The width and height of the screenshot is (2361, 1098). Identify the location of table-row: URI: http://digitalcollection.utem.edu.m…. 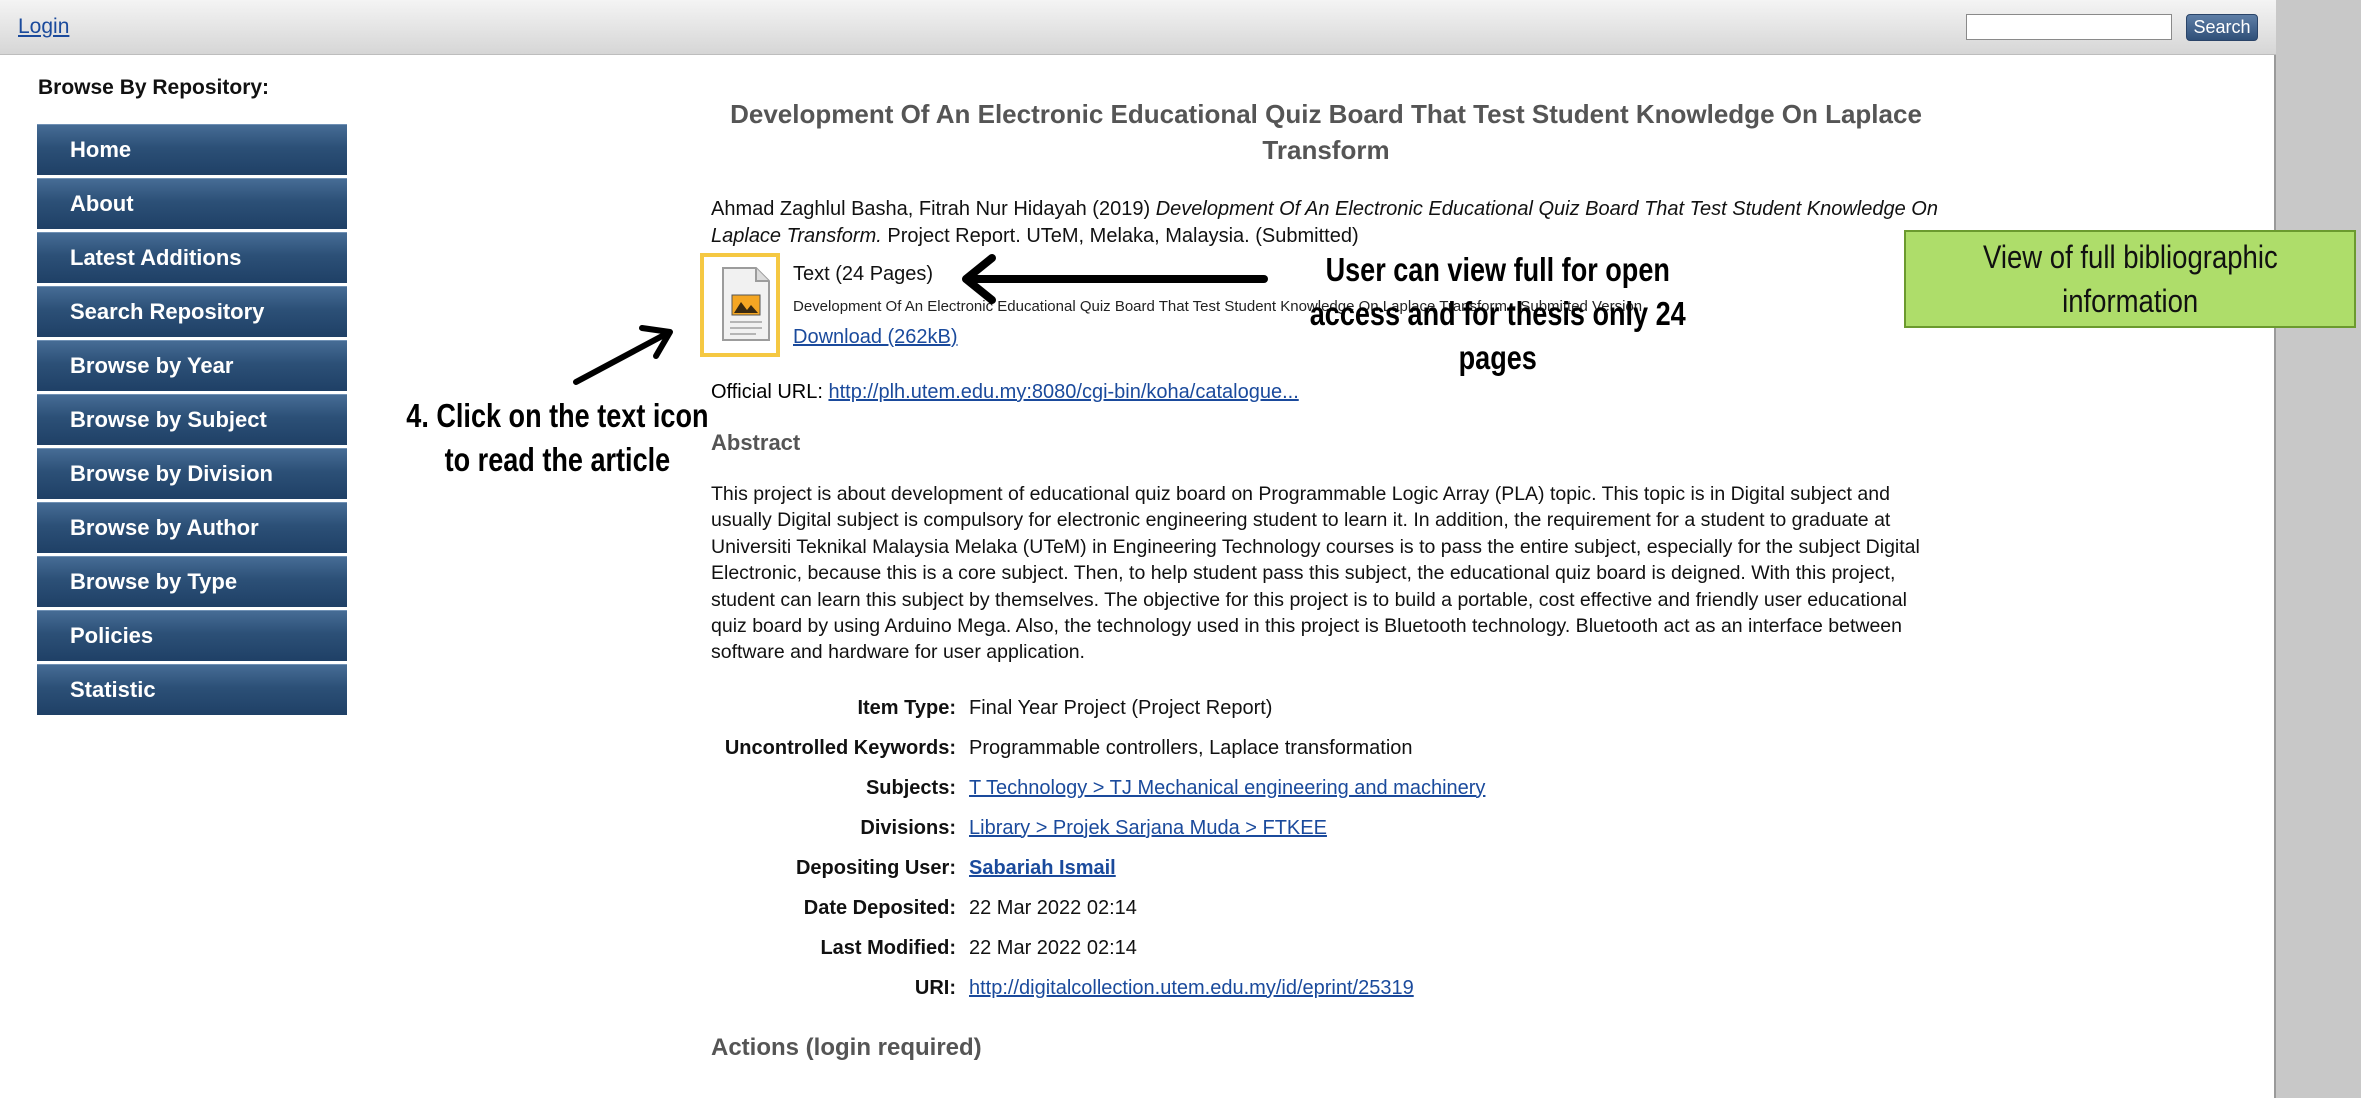
(1098, 988).